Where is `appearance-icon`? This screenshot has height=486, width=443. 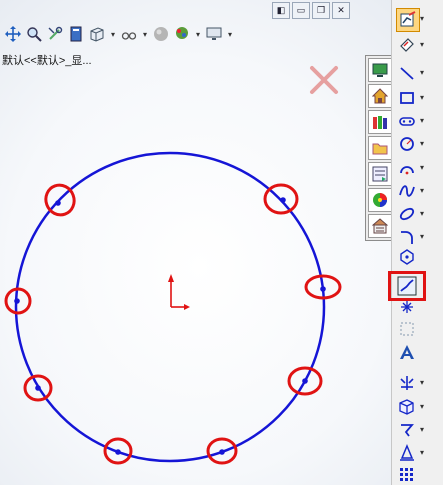
appearance-icon is located at coordinates (380, 200).